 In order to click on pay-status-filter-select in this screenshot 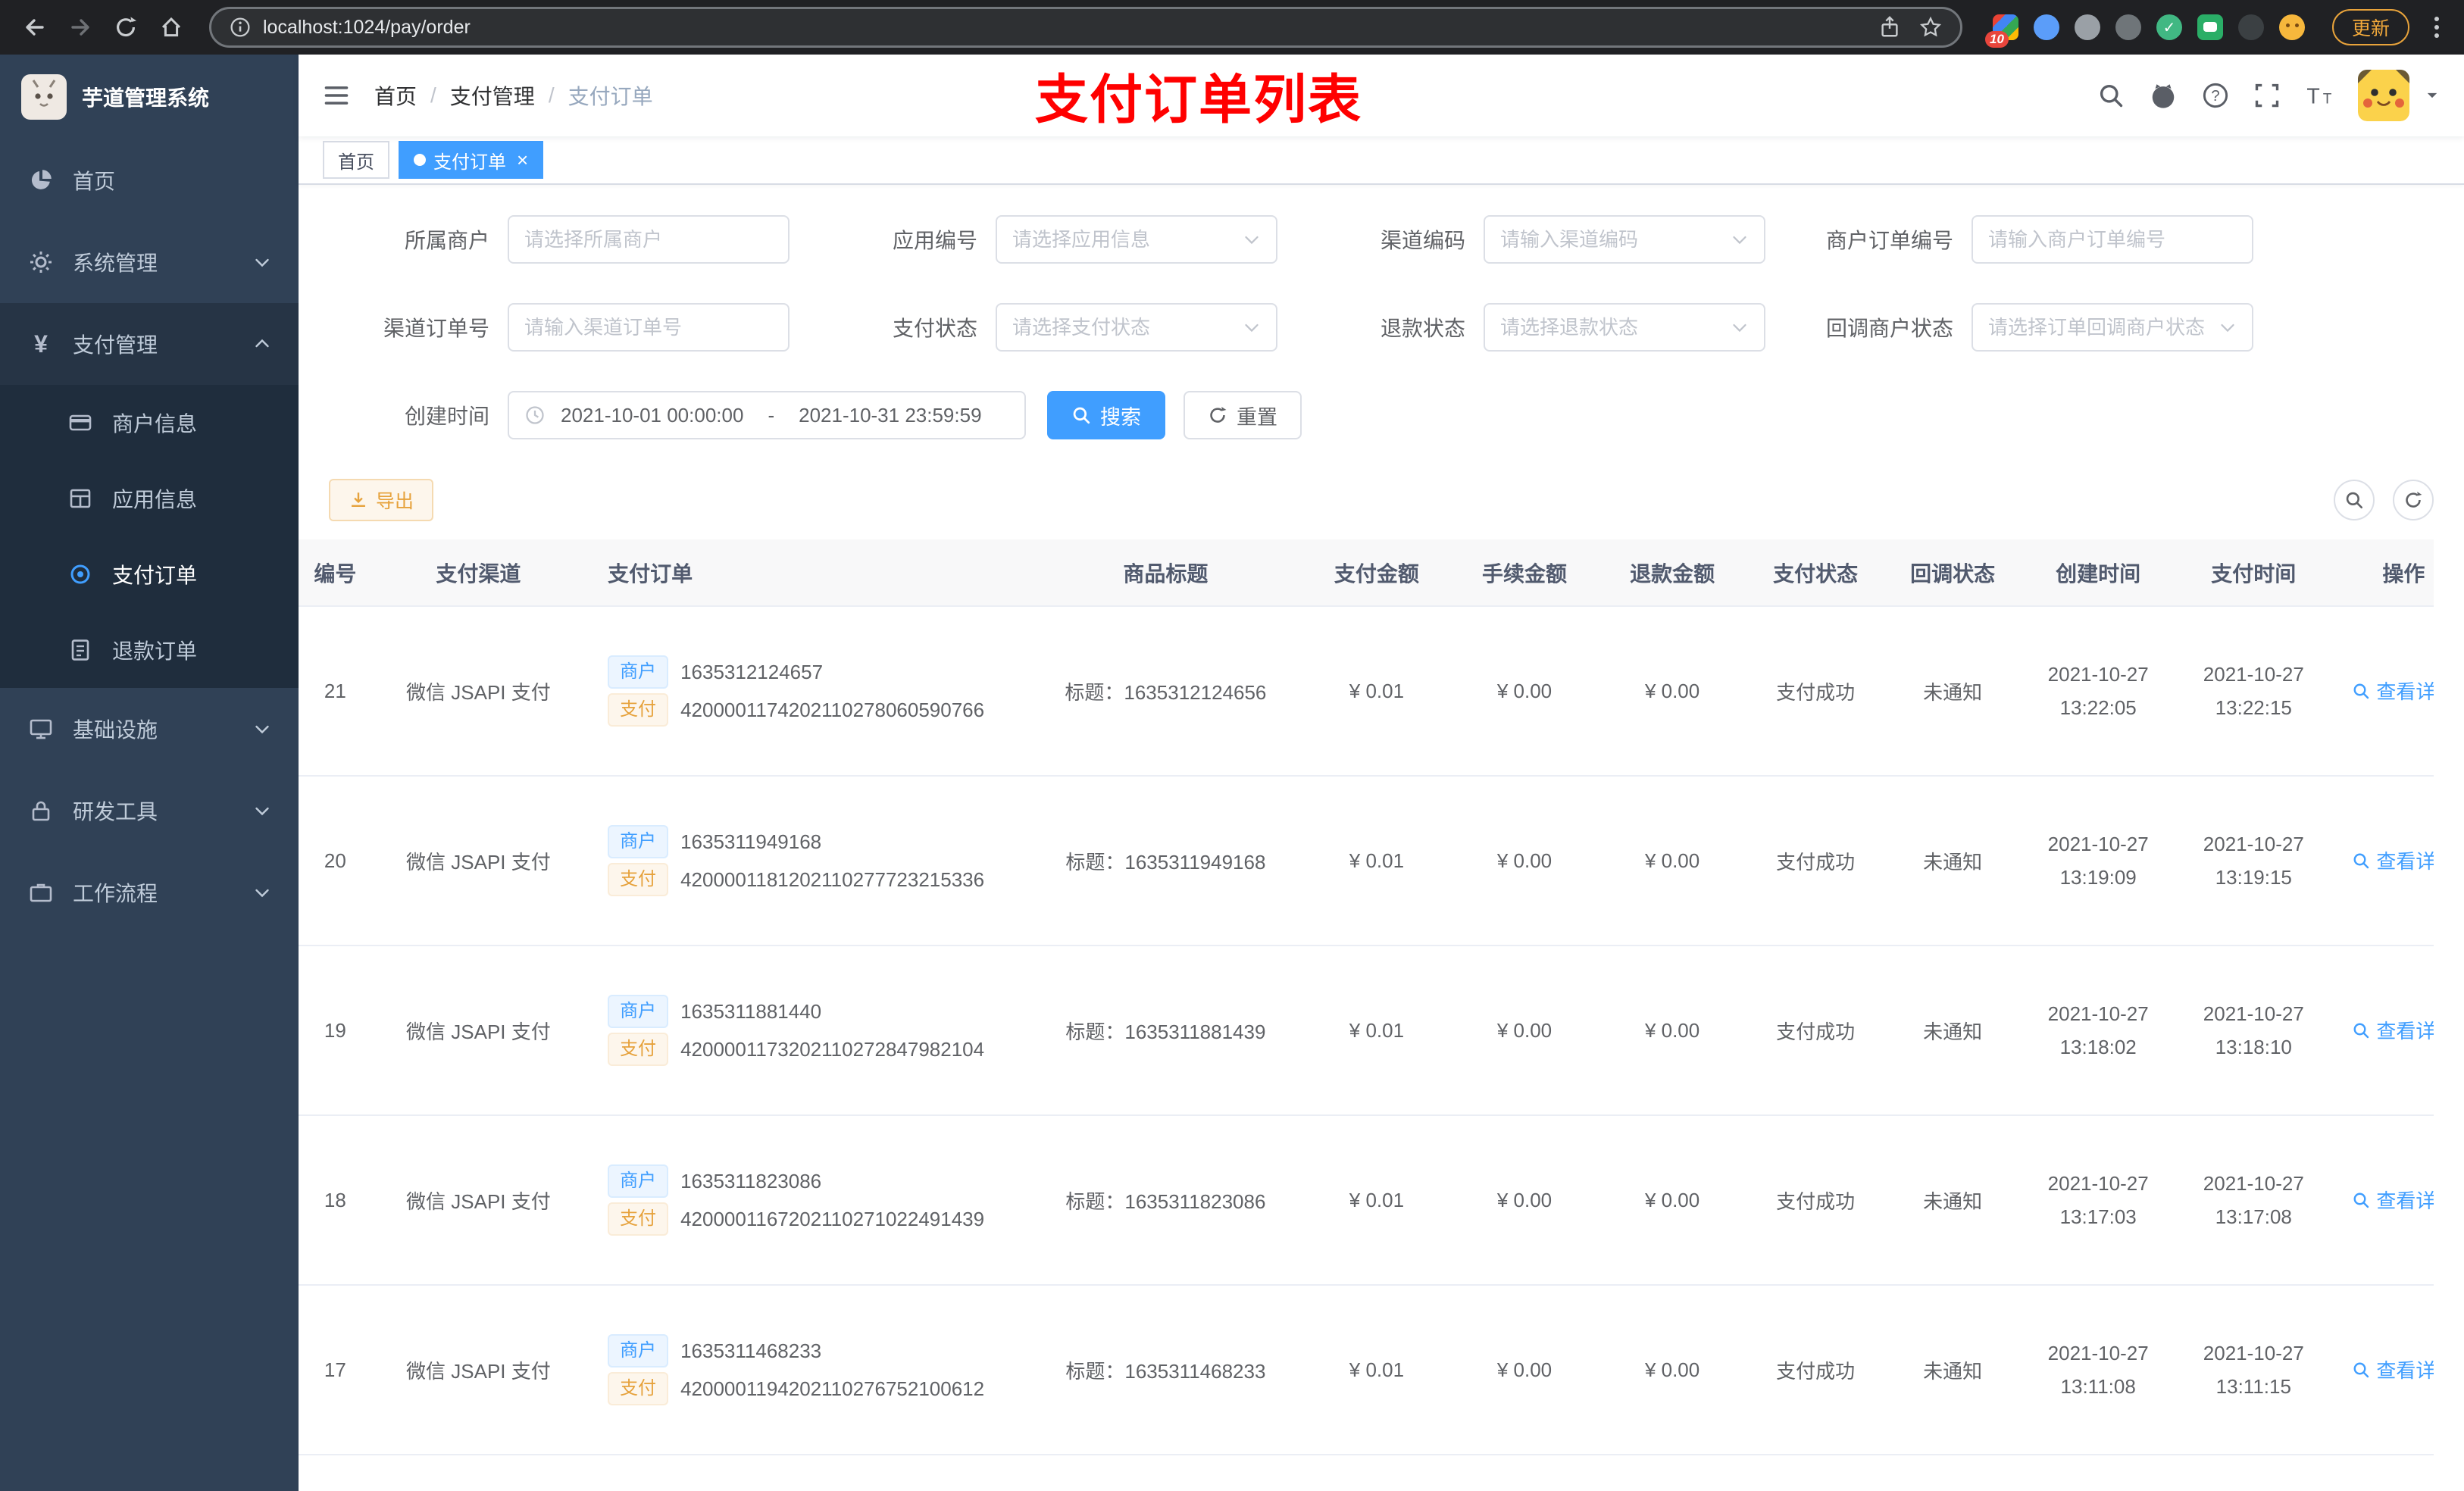, I will do `click(1136, 327)`.